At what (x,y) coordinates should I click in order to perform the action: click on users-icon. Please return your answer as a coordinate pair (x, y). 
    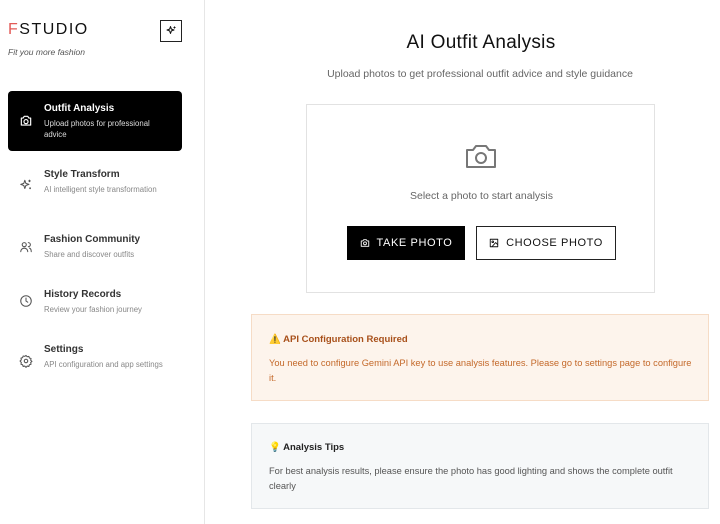
    Looking at the image, I should click on (26, 247).